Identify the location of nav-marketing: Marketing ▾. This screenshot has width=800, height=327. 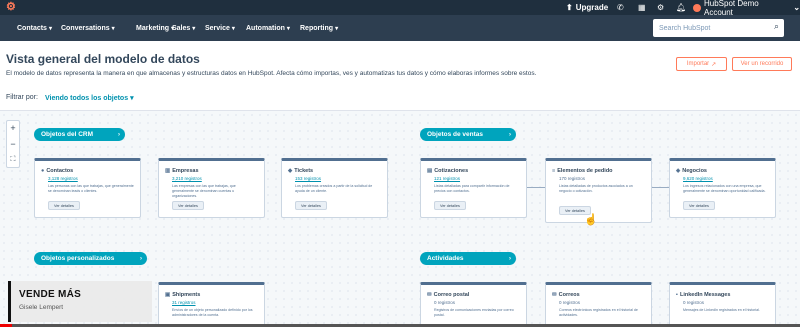
(155, 28).